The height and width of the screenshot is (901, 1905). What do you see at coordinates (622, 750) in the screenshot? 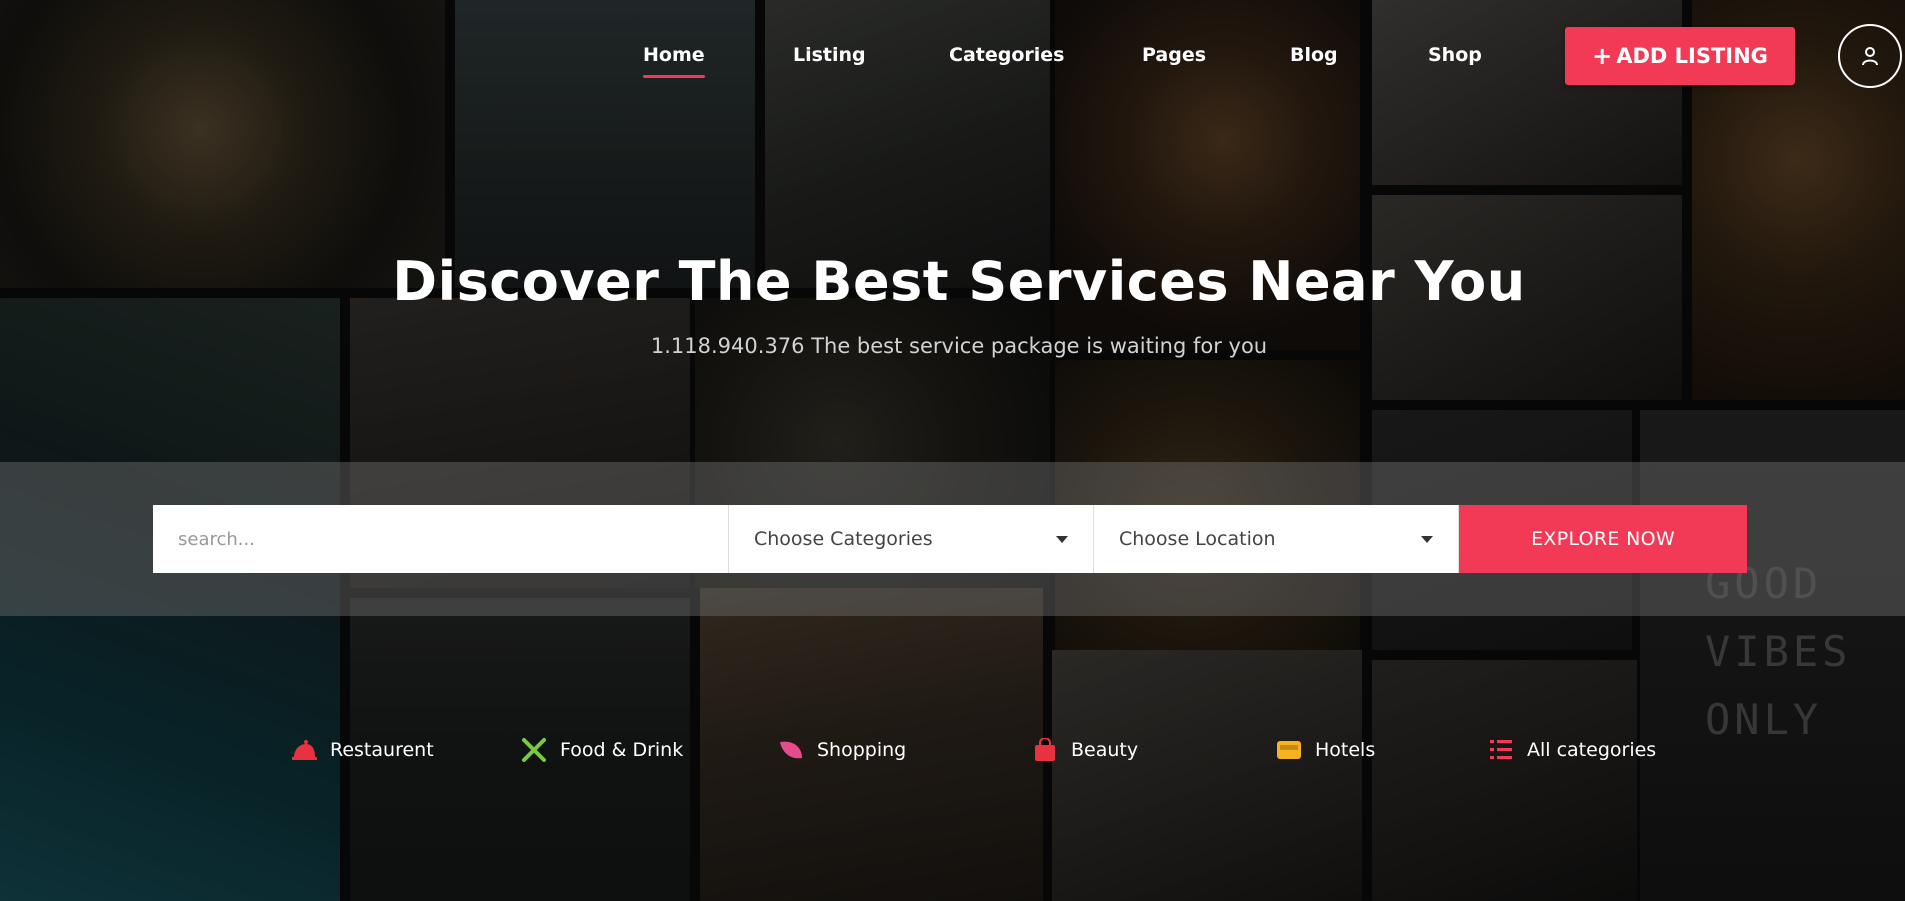
I see `category-label: Food & Drink` at bounding box center [622, 750].